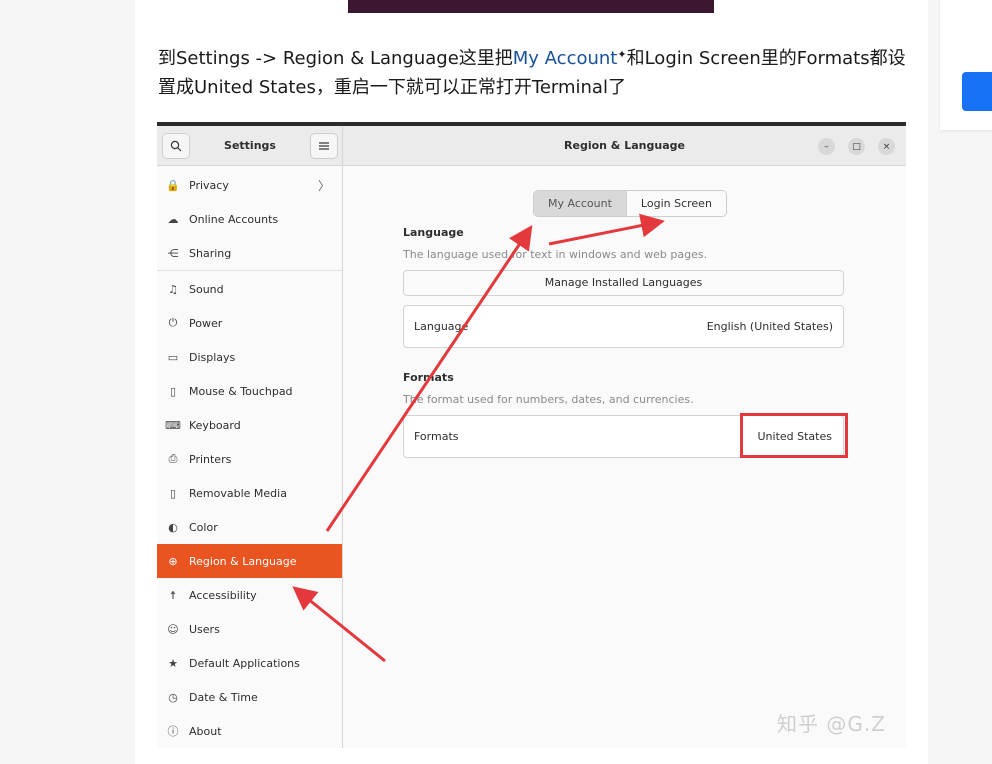 The image size is (992, 764). What do you see at coordinates (622, 54) in the screenshot?
I see `link-sparkle-icon: ✦` at bounding box center [622, 54].